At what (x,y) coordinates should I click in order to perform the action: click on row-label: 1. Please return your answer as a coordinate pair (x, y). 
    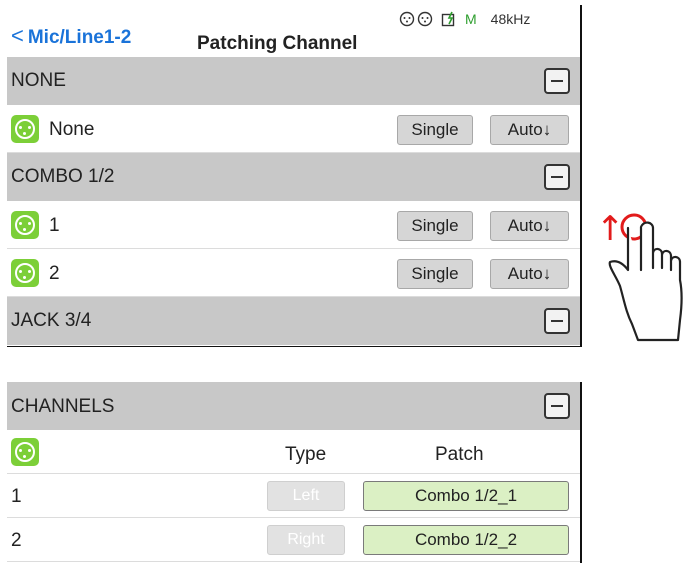
    Looking at the image, I should click on (54, 225).